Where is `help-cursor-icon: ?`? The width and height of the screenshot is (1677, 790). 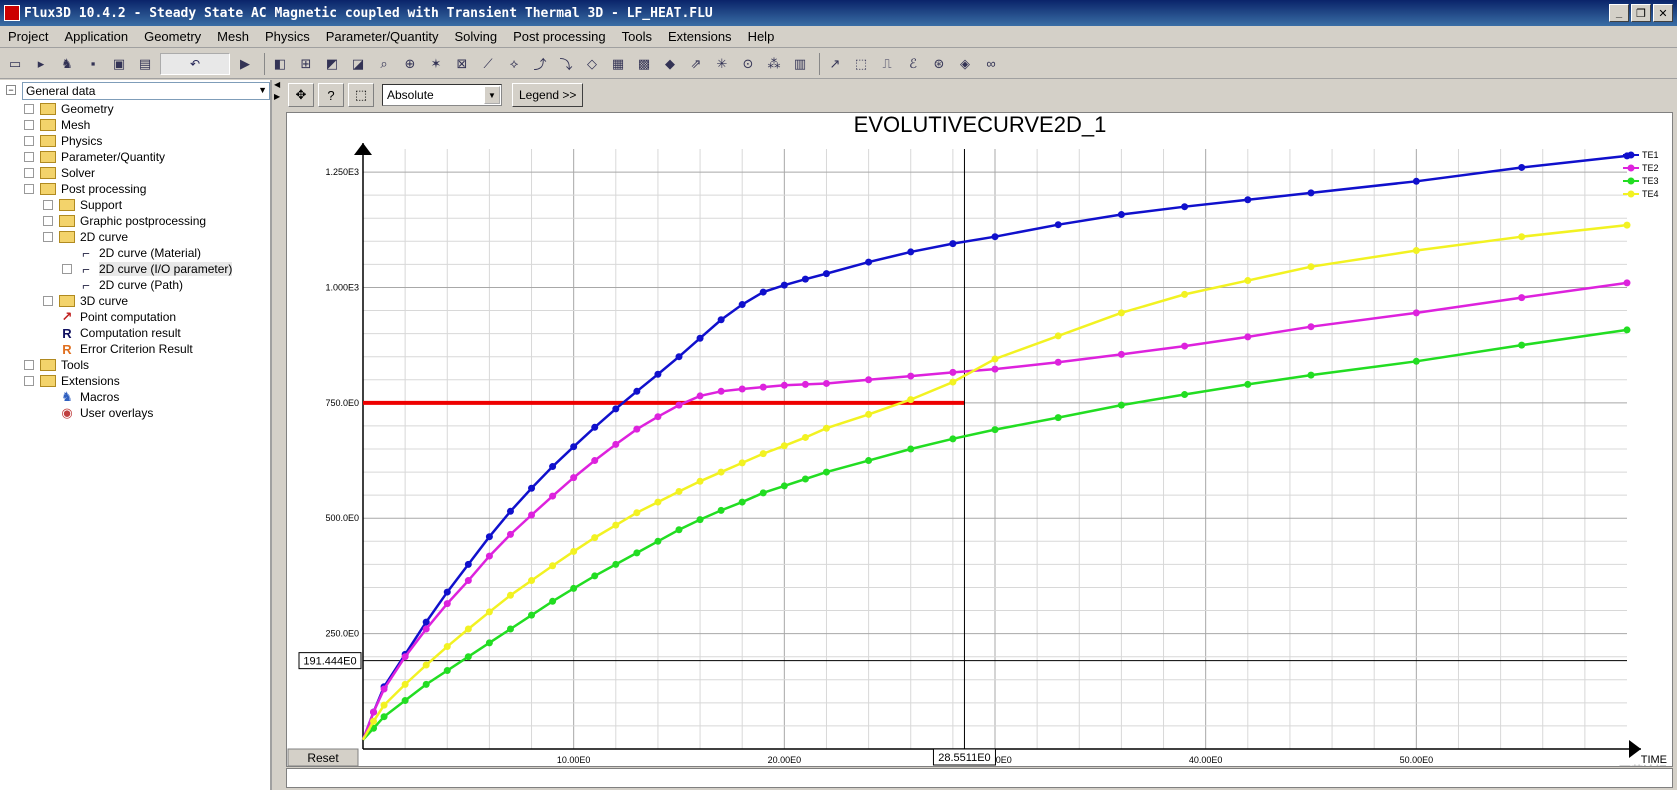
help-cursor-icon: ? is located at coordinates (331, 95).